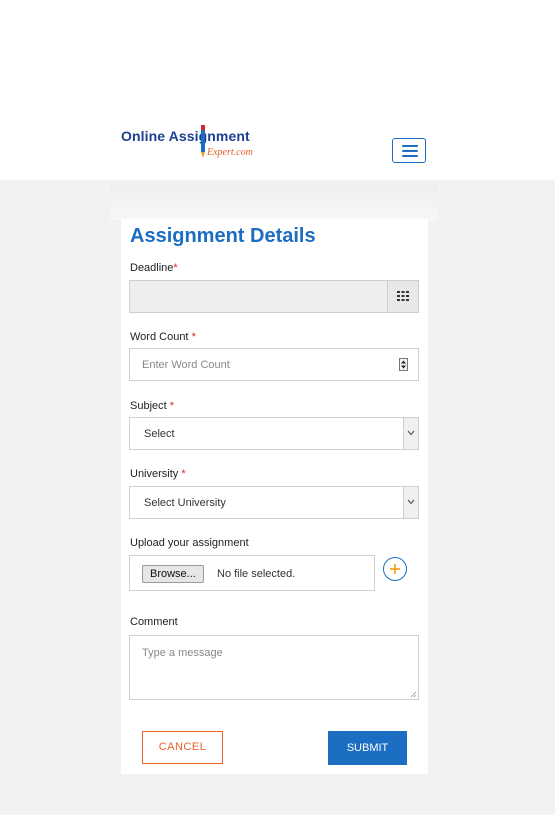  I want to click on subject-select: Select, so click(274, 433).